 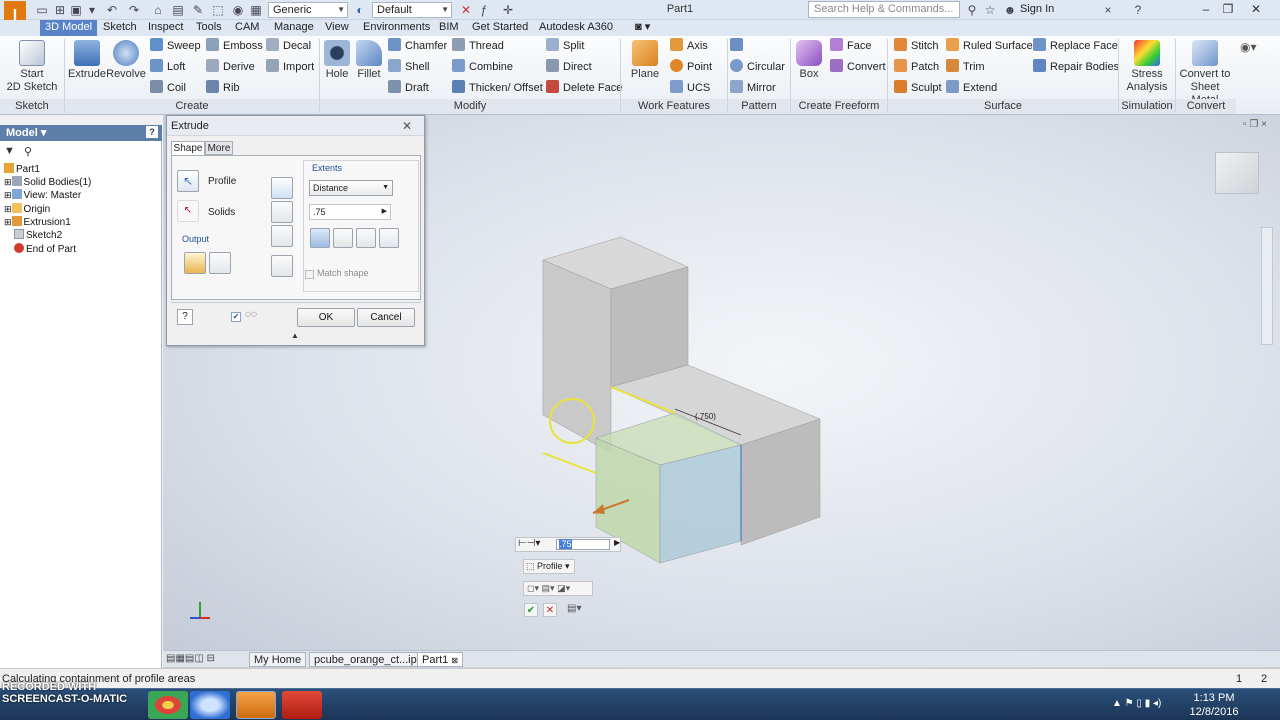 What do you see at coordinates (809, 60) in the screenshot?
I see `box-button: Box` at bounding box center [809, 60].